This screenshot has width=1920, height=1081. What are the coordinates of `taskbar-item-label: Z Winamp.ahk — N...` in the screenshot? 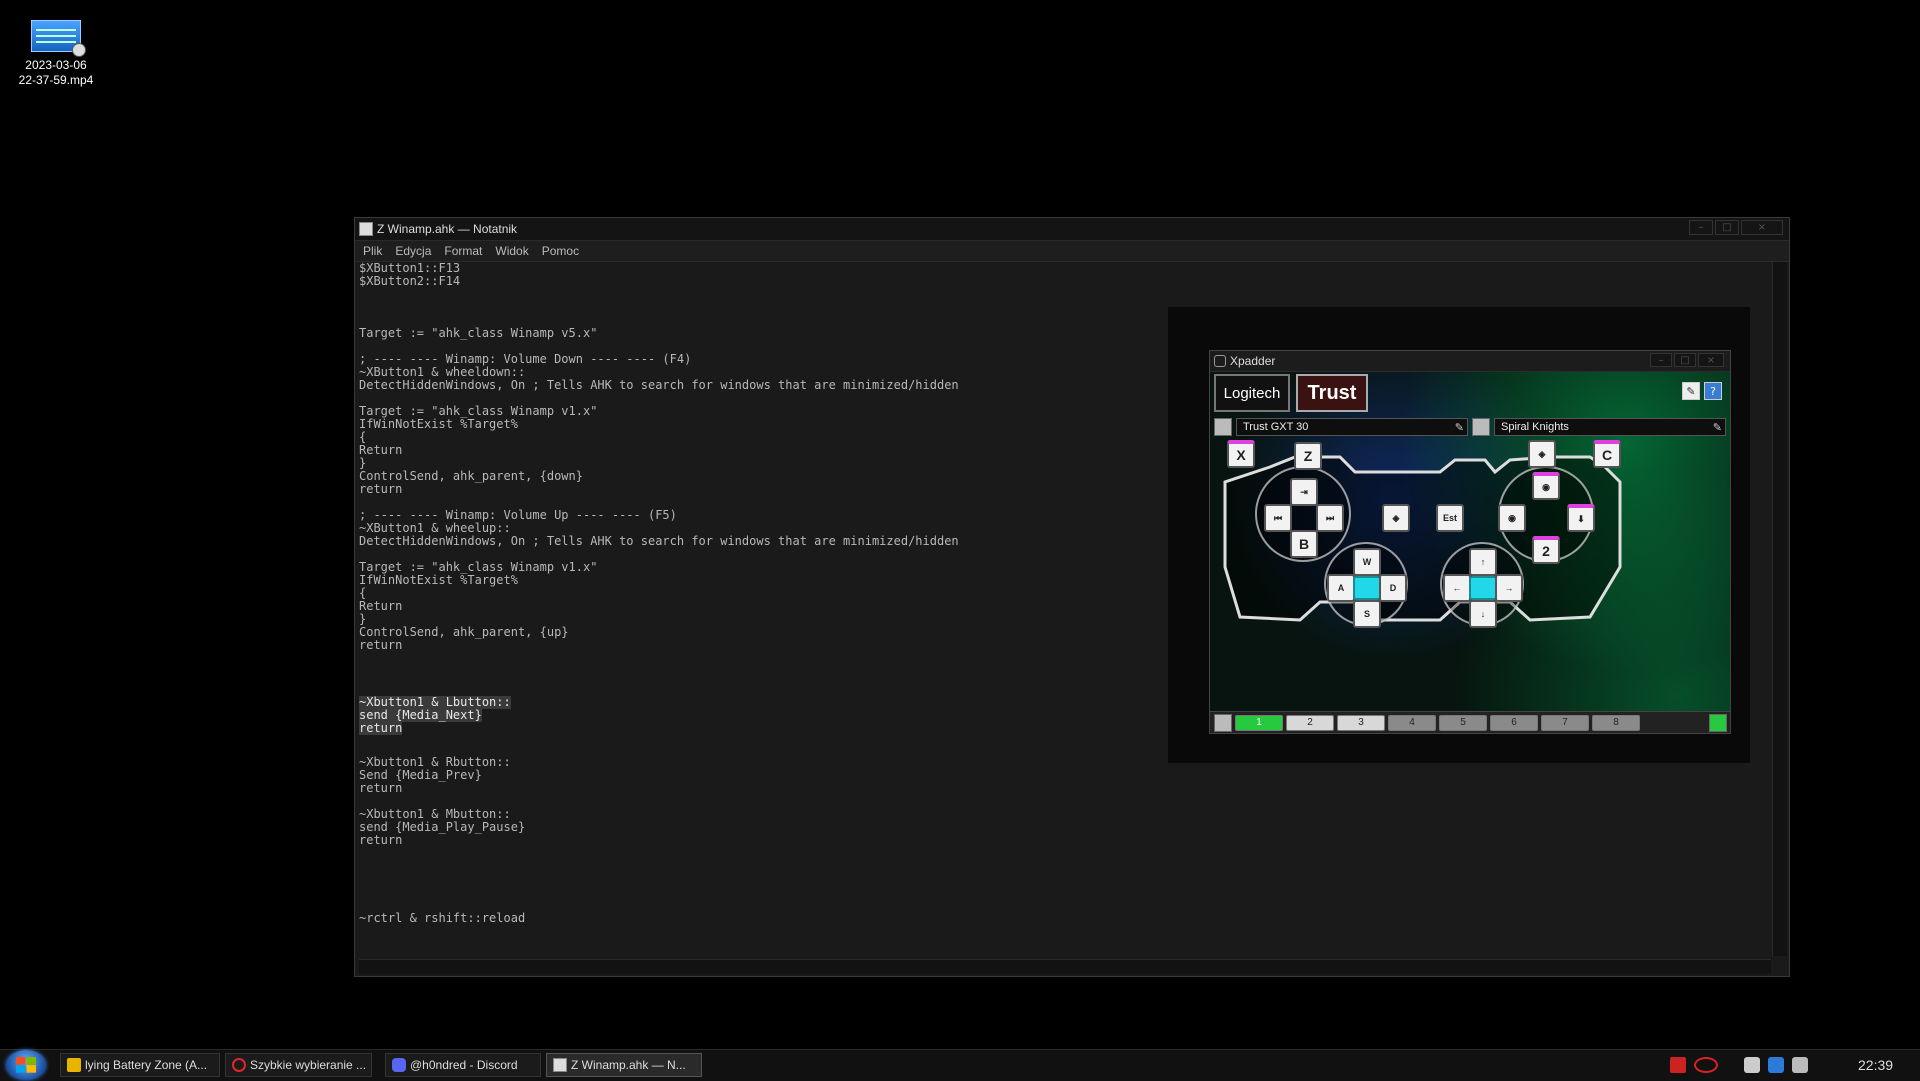 It's located at (628, 1065).